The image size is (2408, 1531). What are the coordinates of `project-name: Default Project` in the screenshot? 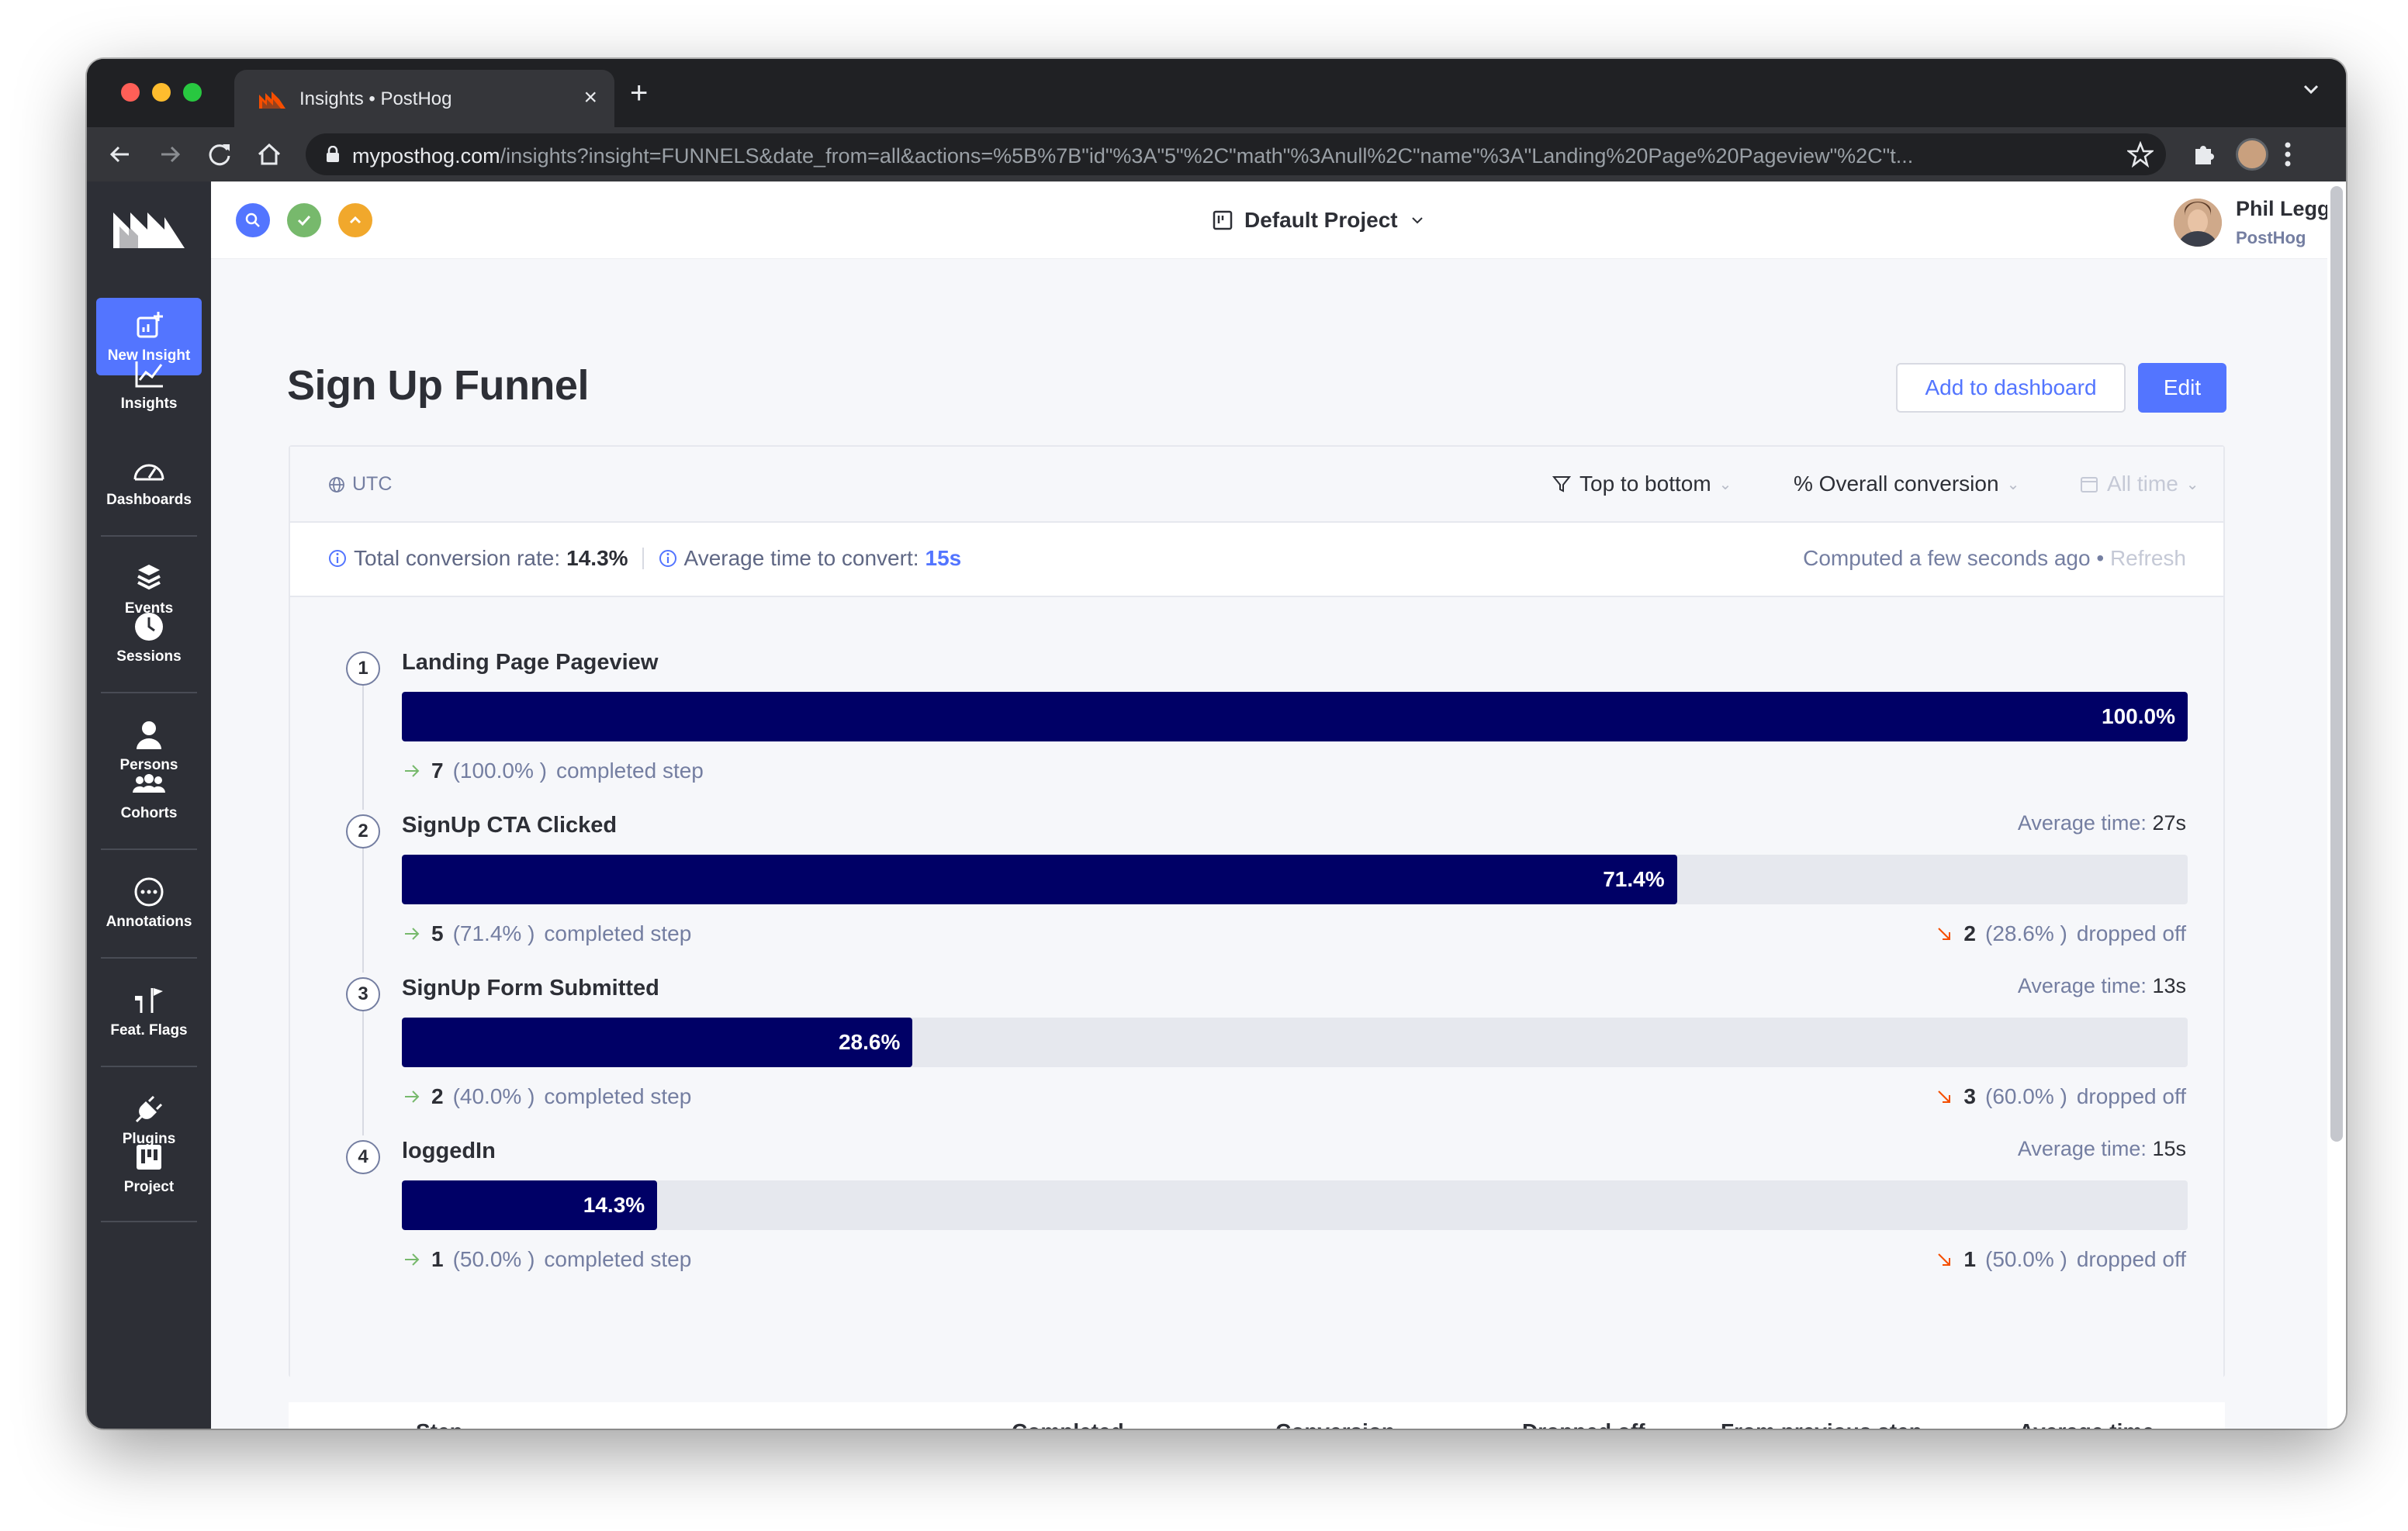 It's located at (1321, 220).